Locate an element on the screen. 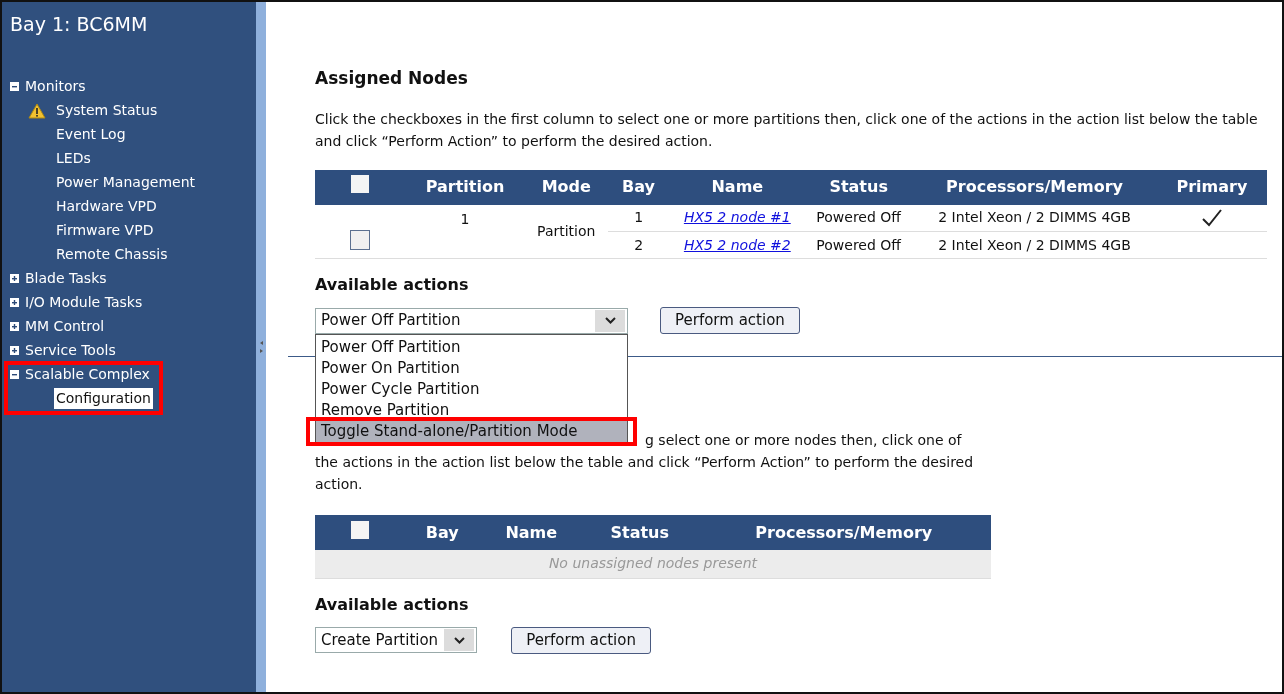  sidebar-item: Power Management is located at coordinates (125, 182).